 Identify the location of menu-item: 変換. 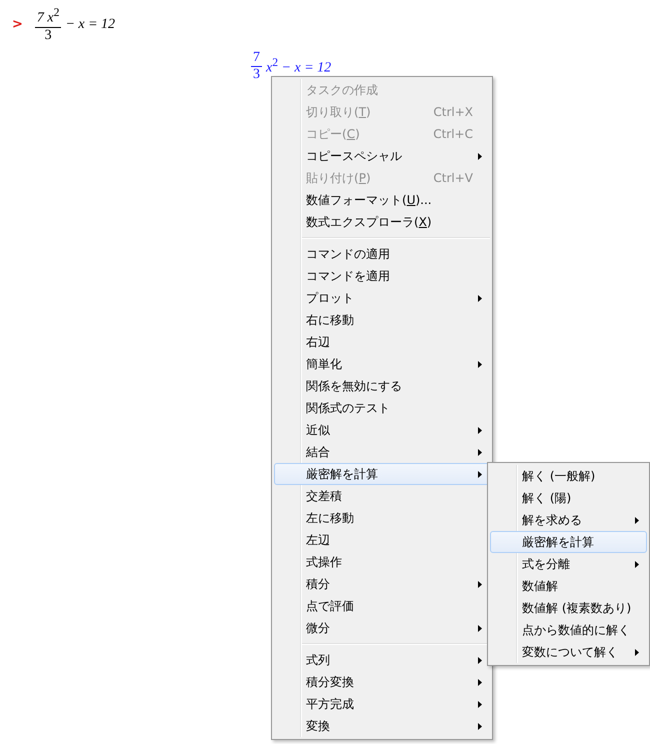
(382, 726).